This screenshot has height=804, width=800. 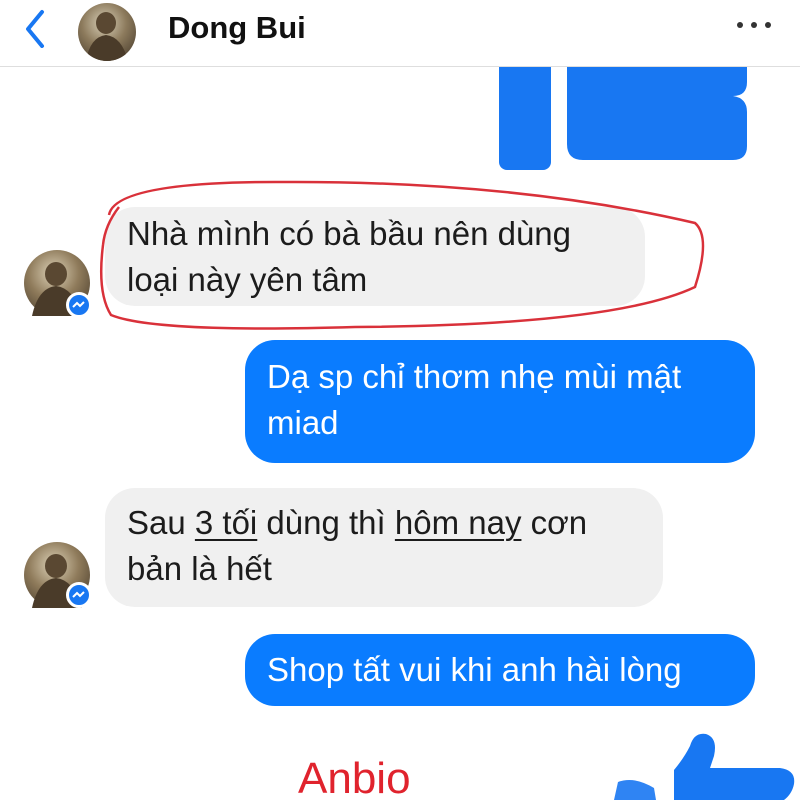 I want to click on message-line: Sau 3 tối dùng thì hôm nay cơn, so click(x=384, y=523).